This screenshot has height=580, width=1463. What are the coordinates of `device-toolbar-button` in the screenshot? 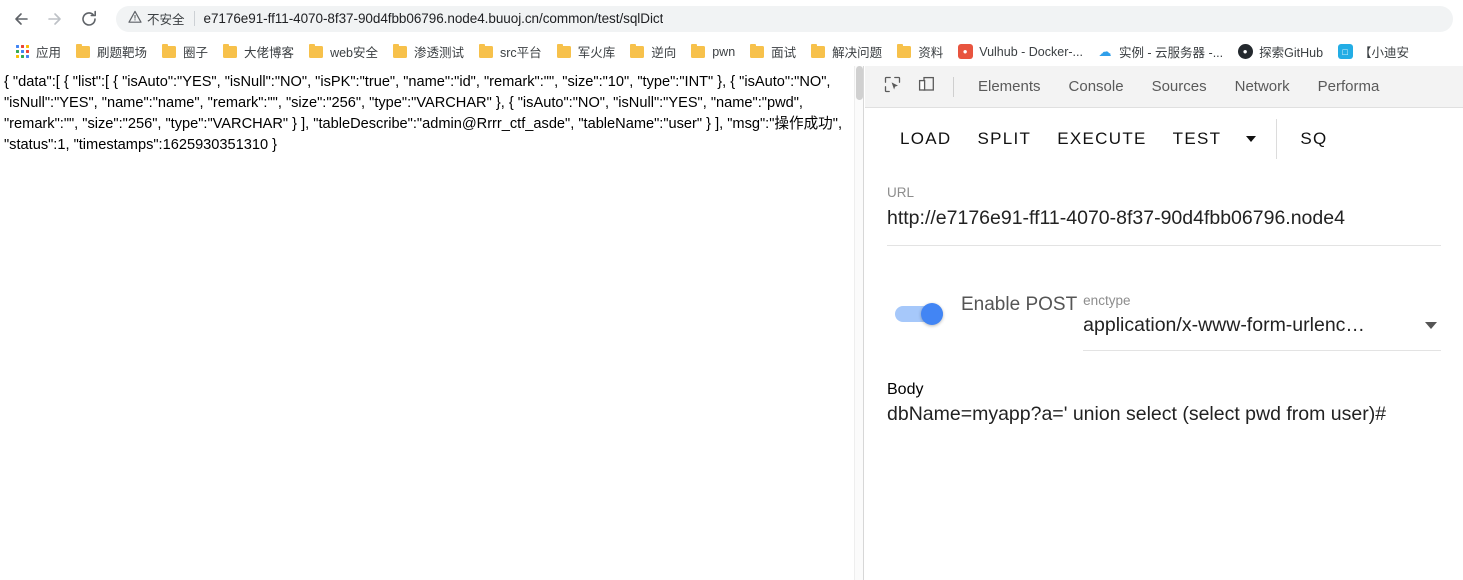 It's located at (926, 87).